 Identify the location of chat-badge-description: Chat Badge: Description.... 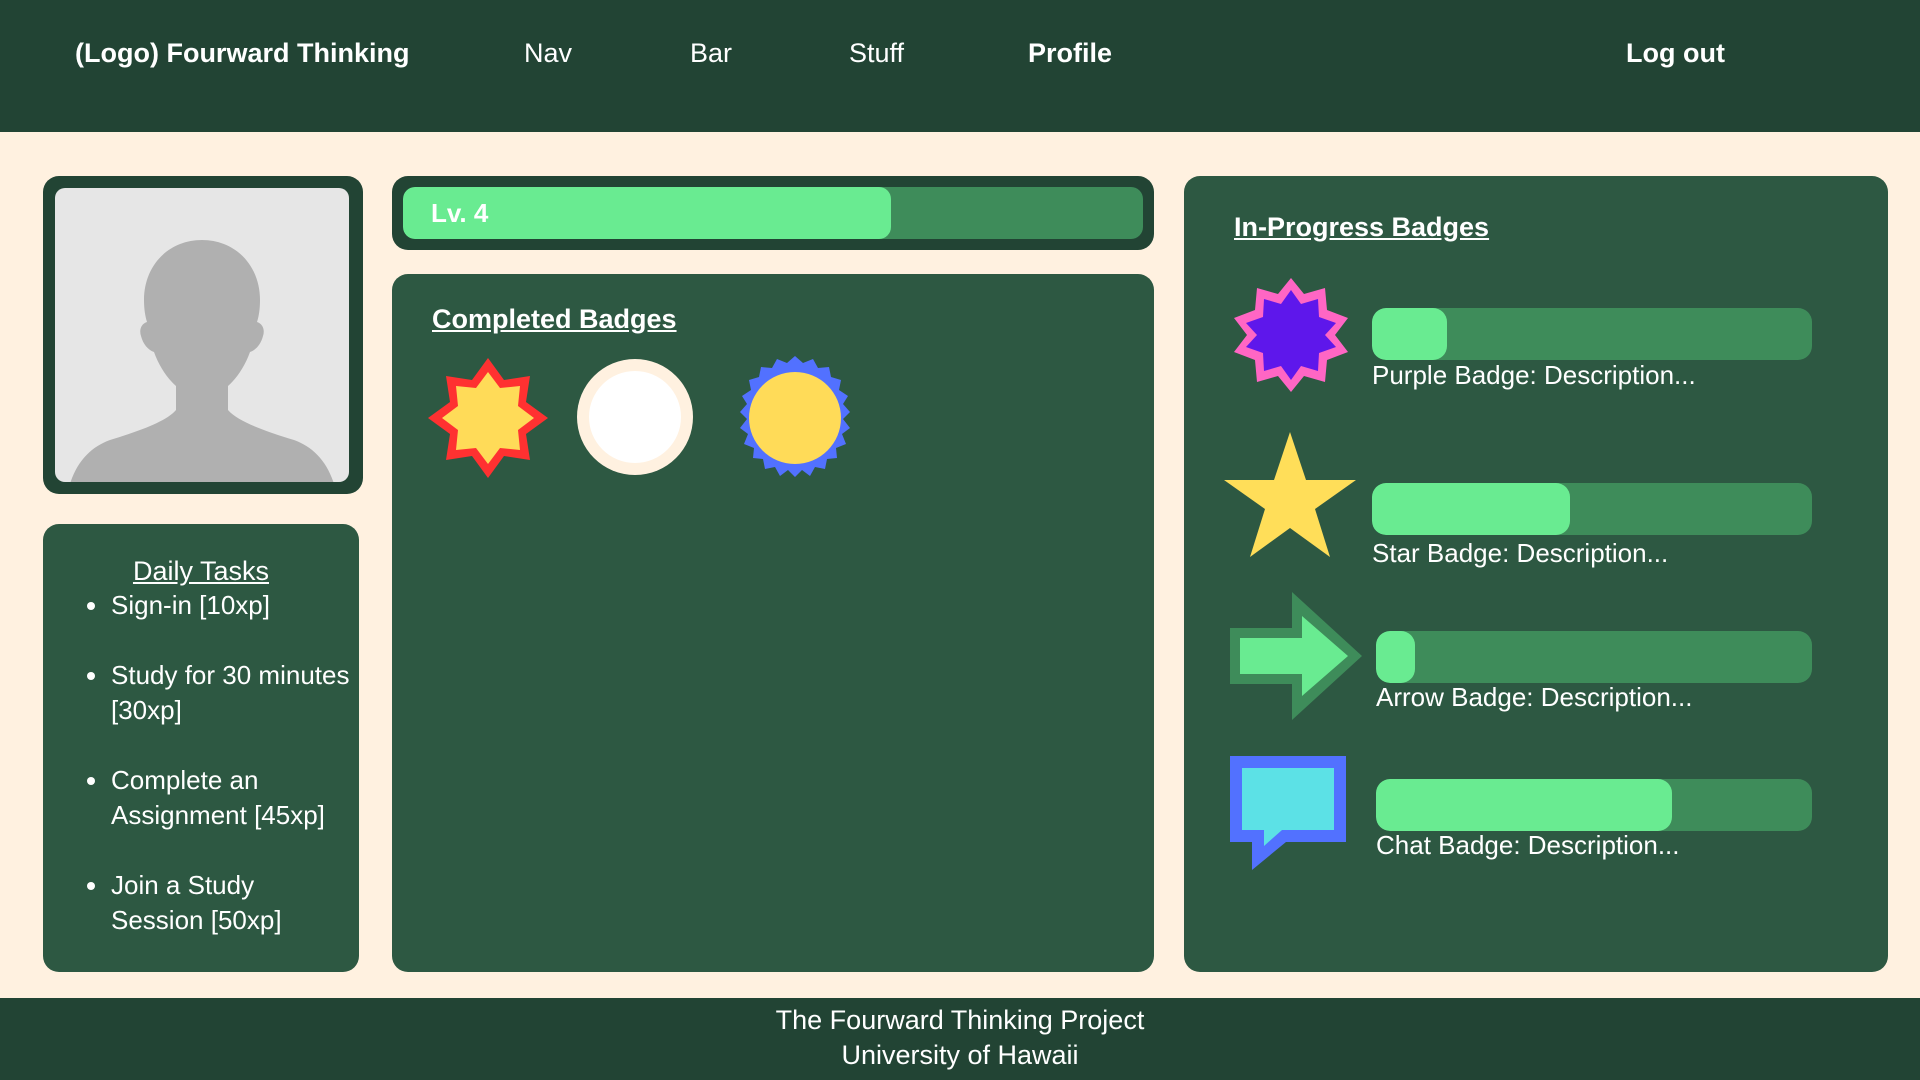
(1528, 845).